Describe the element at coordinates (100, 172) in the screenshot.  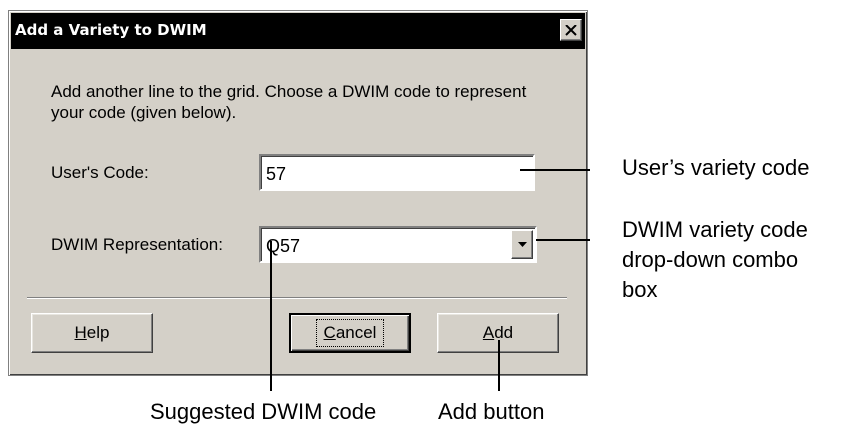
I see `users-code-label: User's Code:` at that location.